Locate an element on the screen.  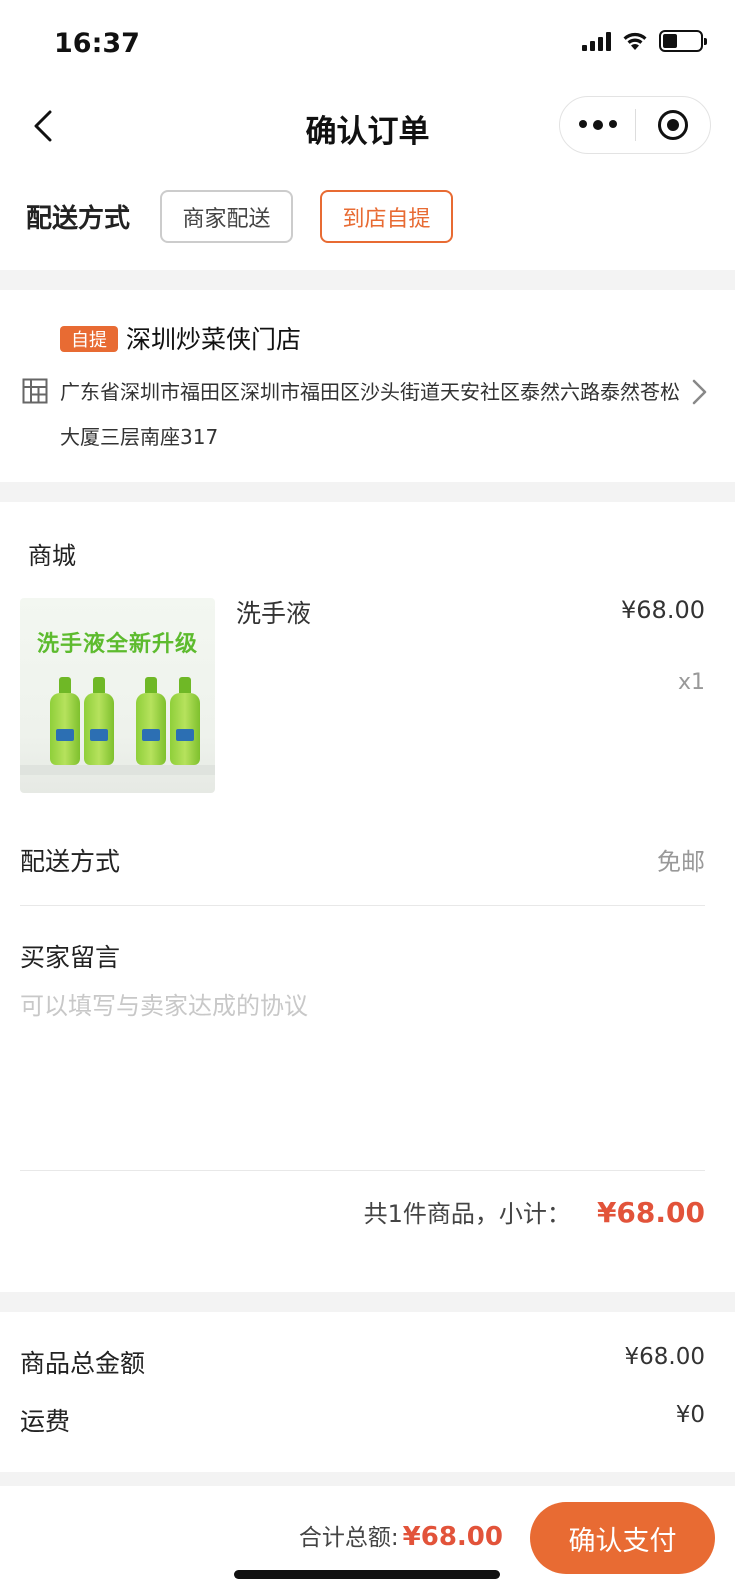
cellular-signal-icon is located at coordinates (596, 41).